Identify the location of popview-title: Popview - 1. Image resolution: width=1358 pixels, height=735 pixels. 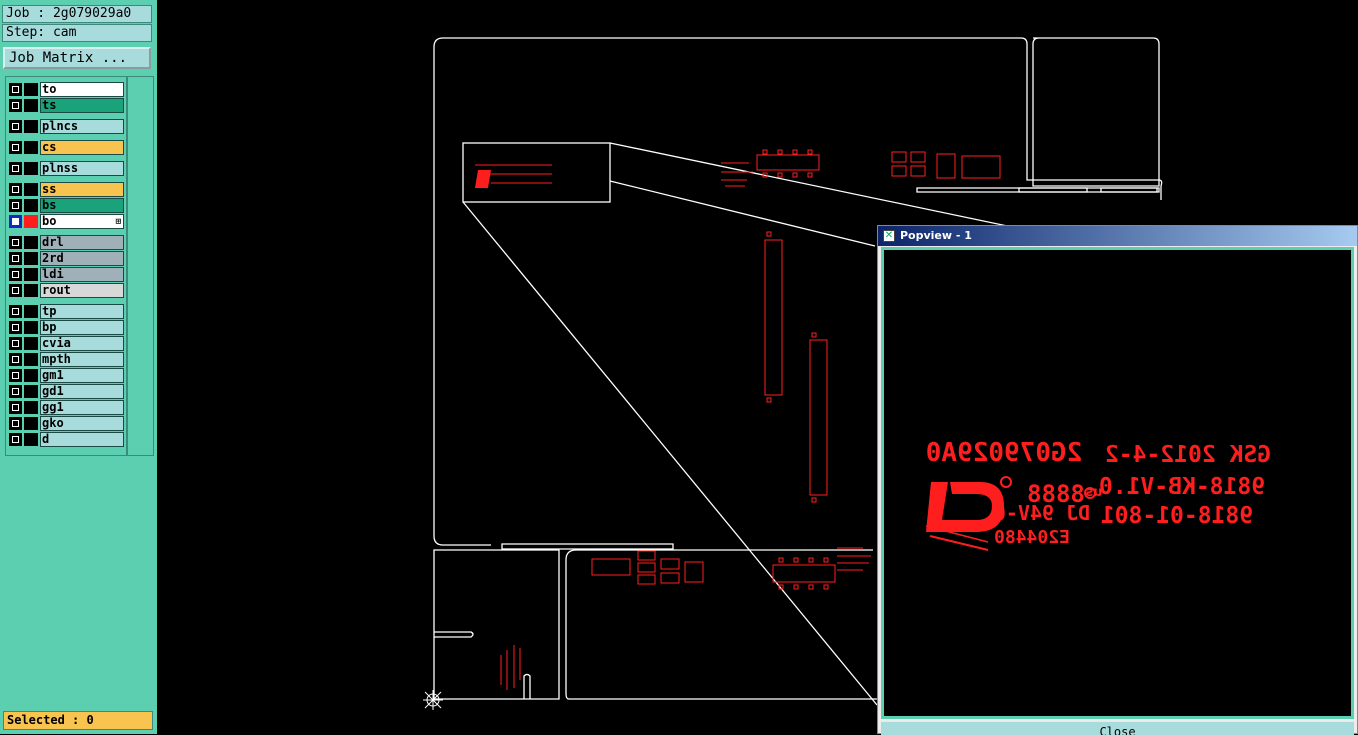
(936, 235).